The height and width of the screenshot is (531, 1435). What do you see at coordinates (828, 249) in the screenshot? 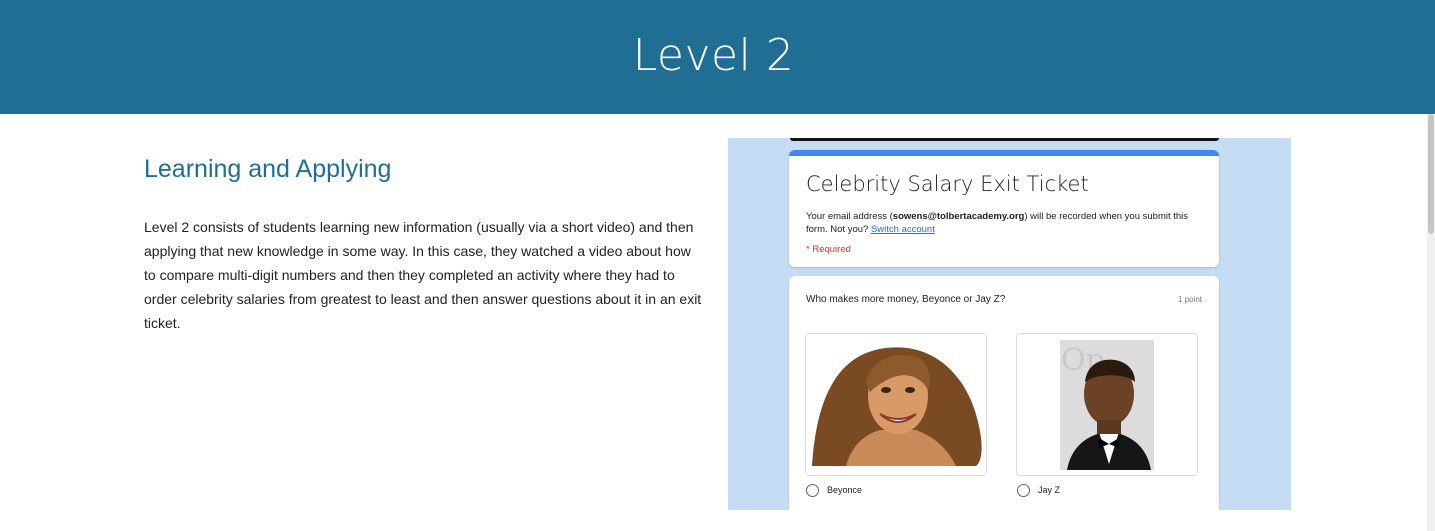
I see `required-note: * Required` at bounding box center [828, 249].